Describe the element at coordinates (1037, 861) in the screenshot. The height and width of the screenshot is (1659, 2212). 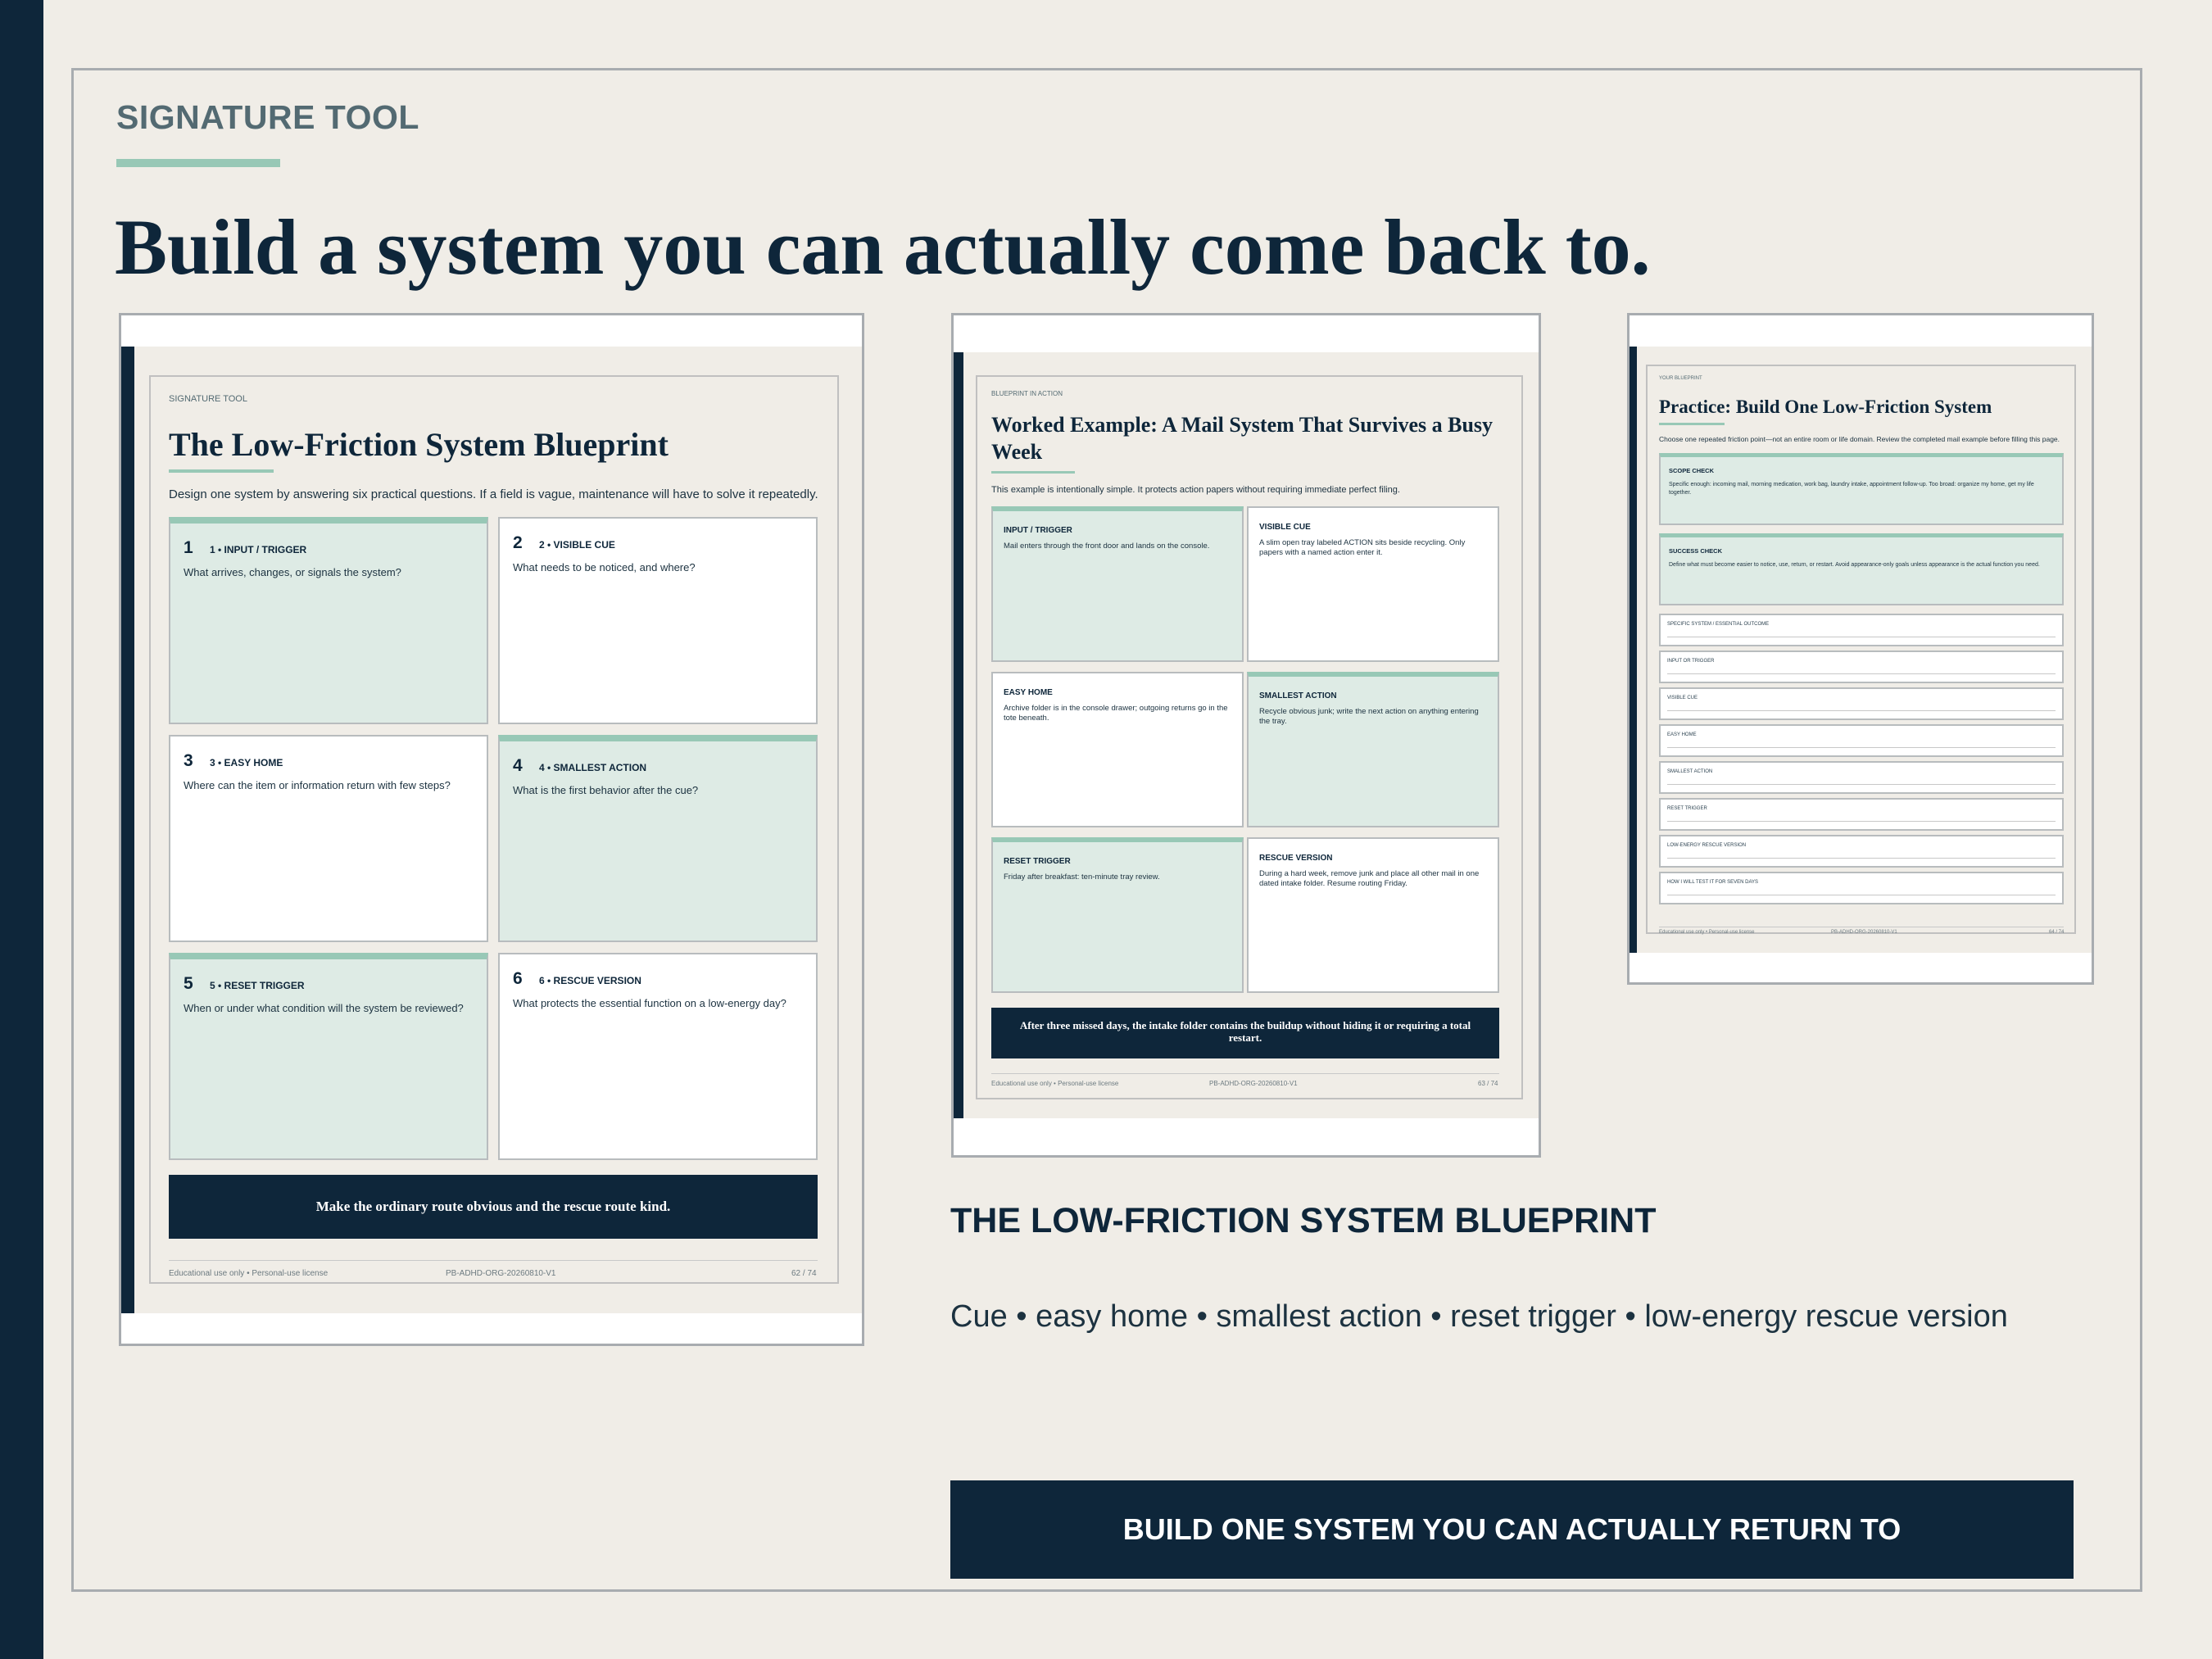
I see `cell-label: RESET TRIGGER` at that location.